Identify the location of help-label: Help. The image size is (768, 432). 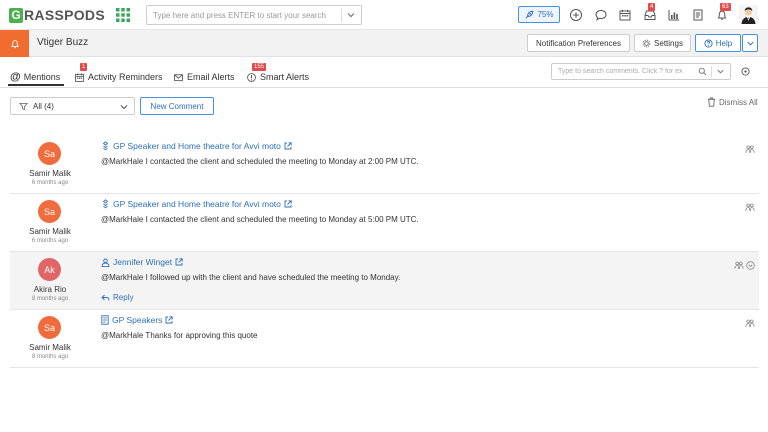
(724, 43).